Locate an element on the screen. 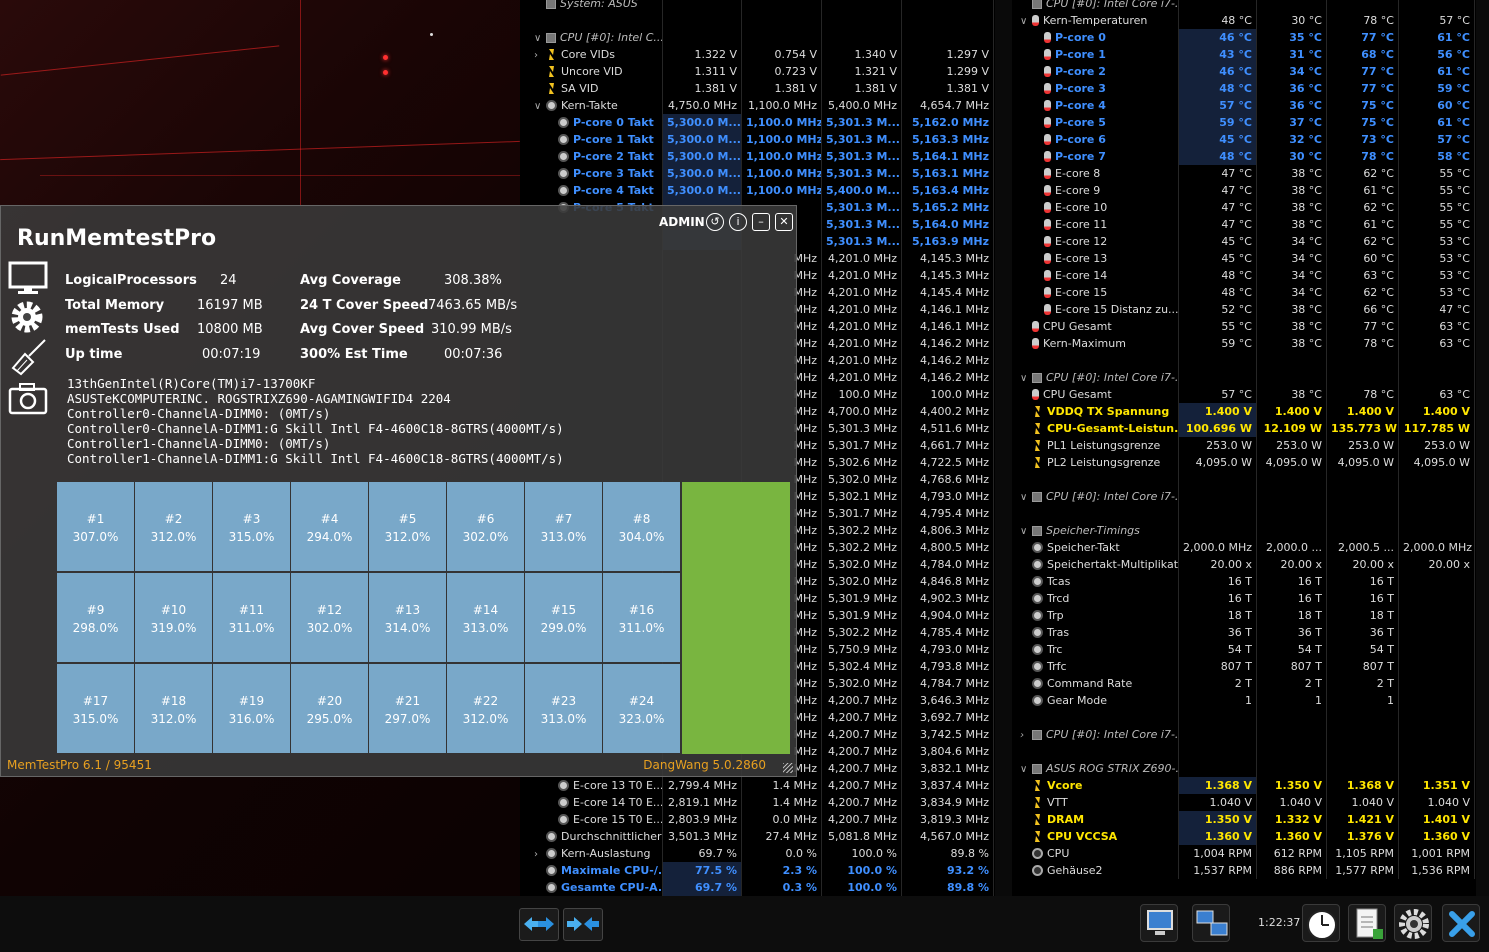  sensor-row: VTT 1.040 V 1.040 V 1.040 V 1.040 V is located at coordinates (1244, 802).